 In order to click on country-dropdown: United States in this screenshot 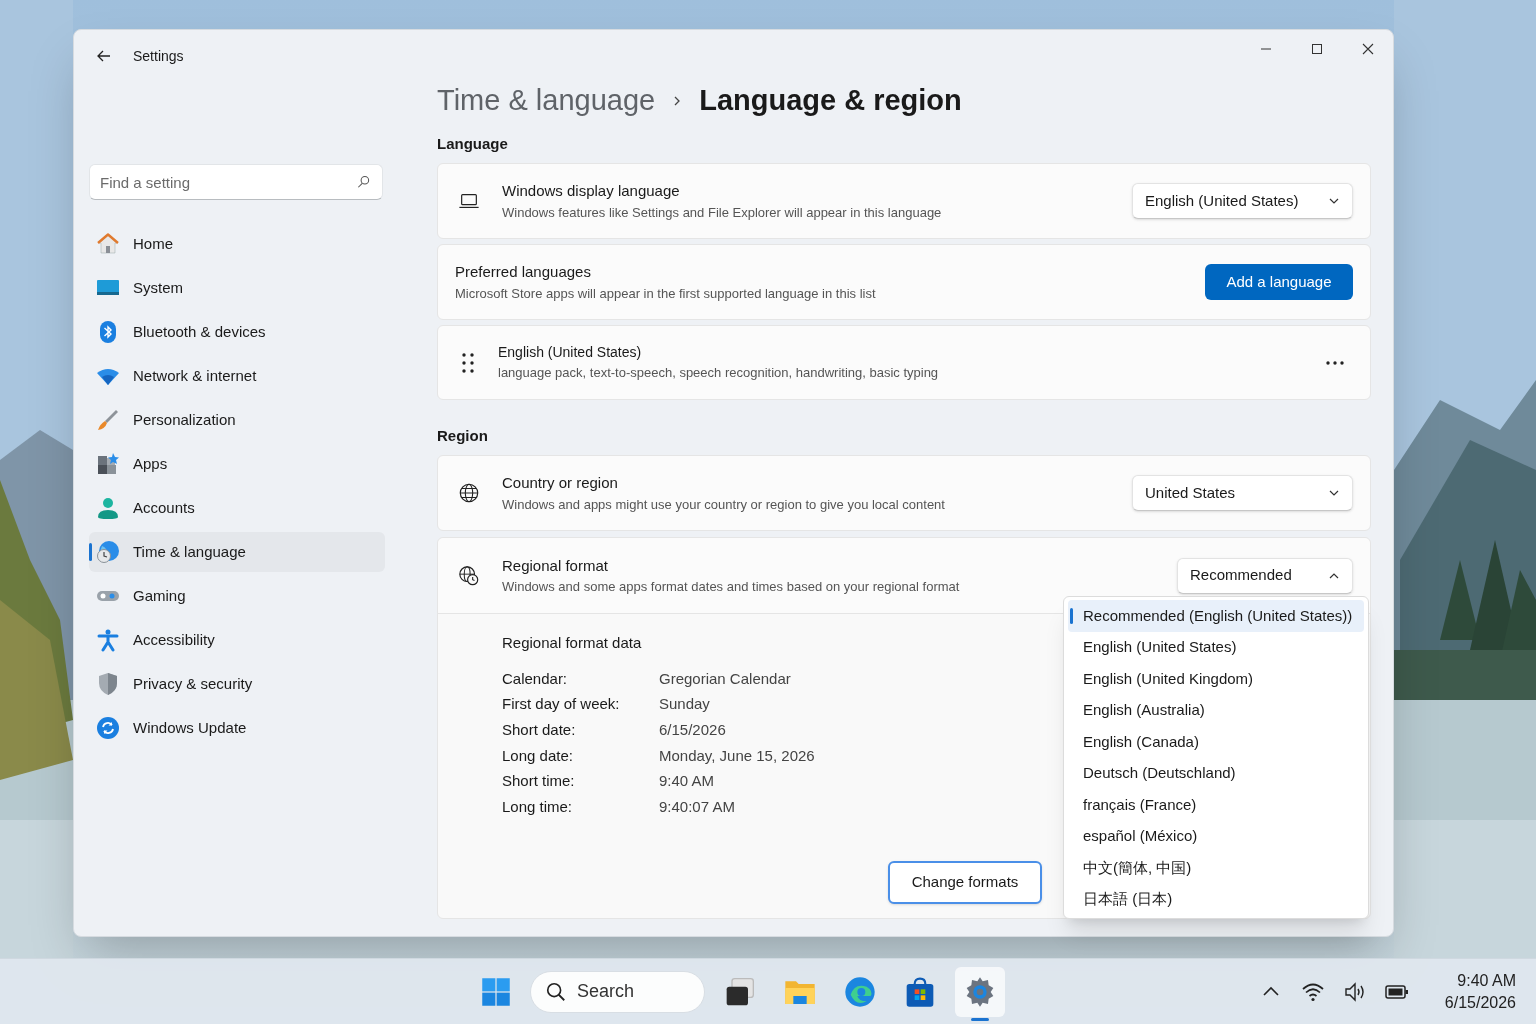, I will do `click(1242, 493)`.